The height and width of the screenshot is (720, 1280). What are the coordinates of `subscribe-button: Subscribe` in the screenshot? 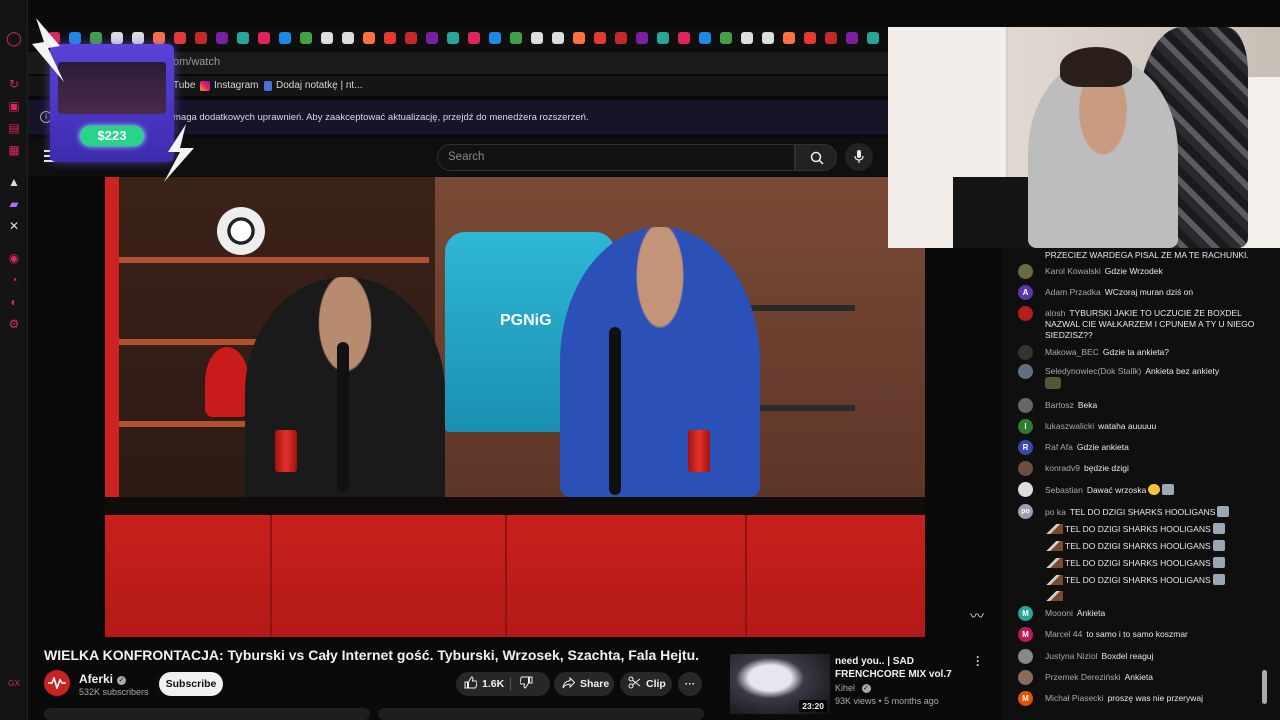 It's located at (191, 684).